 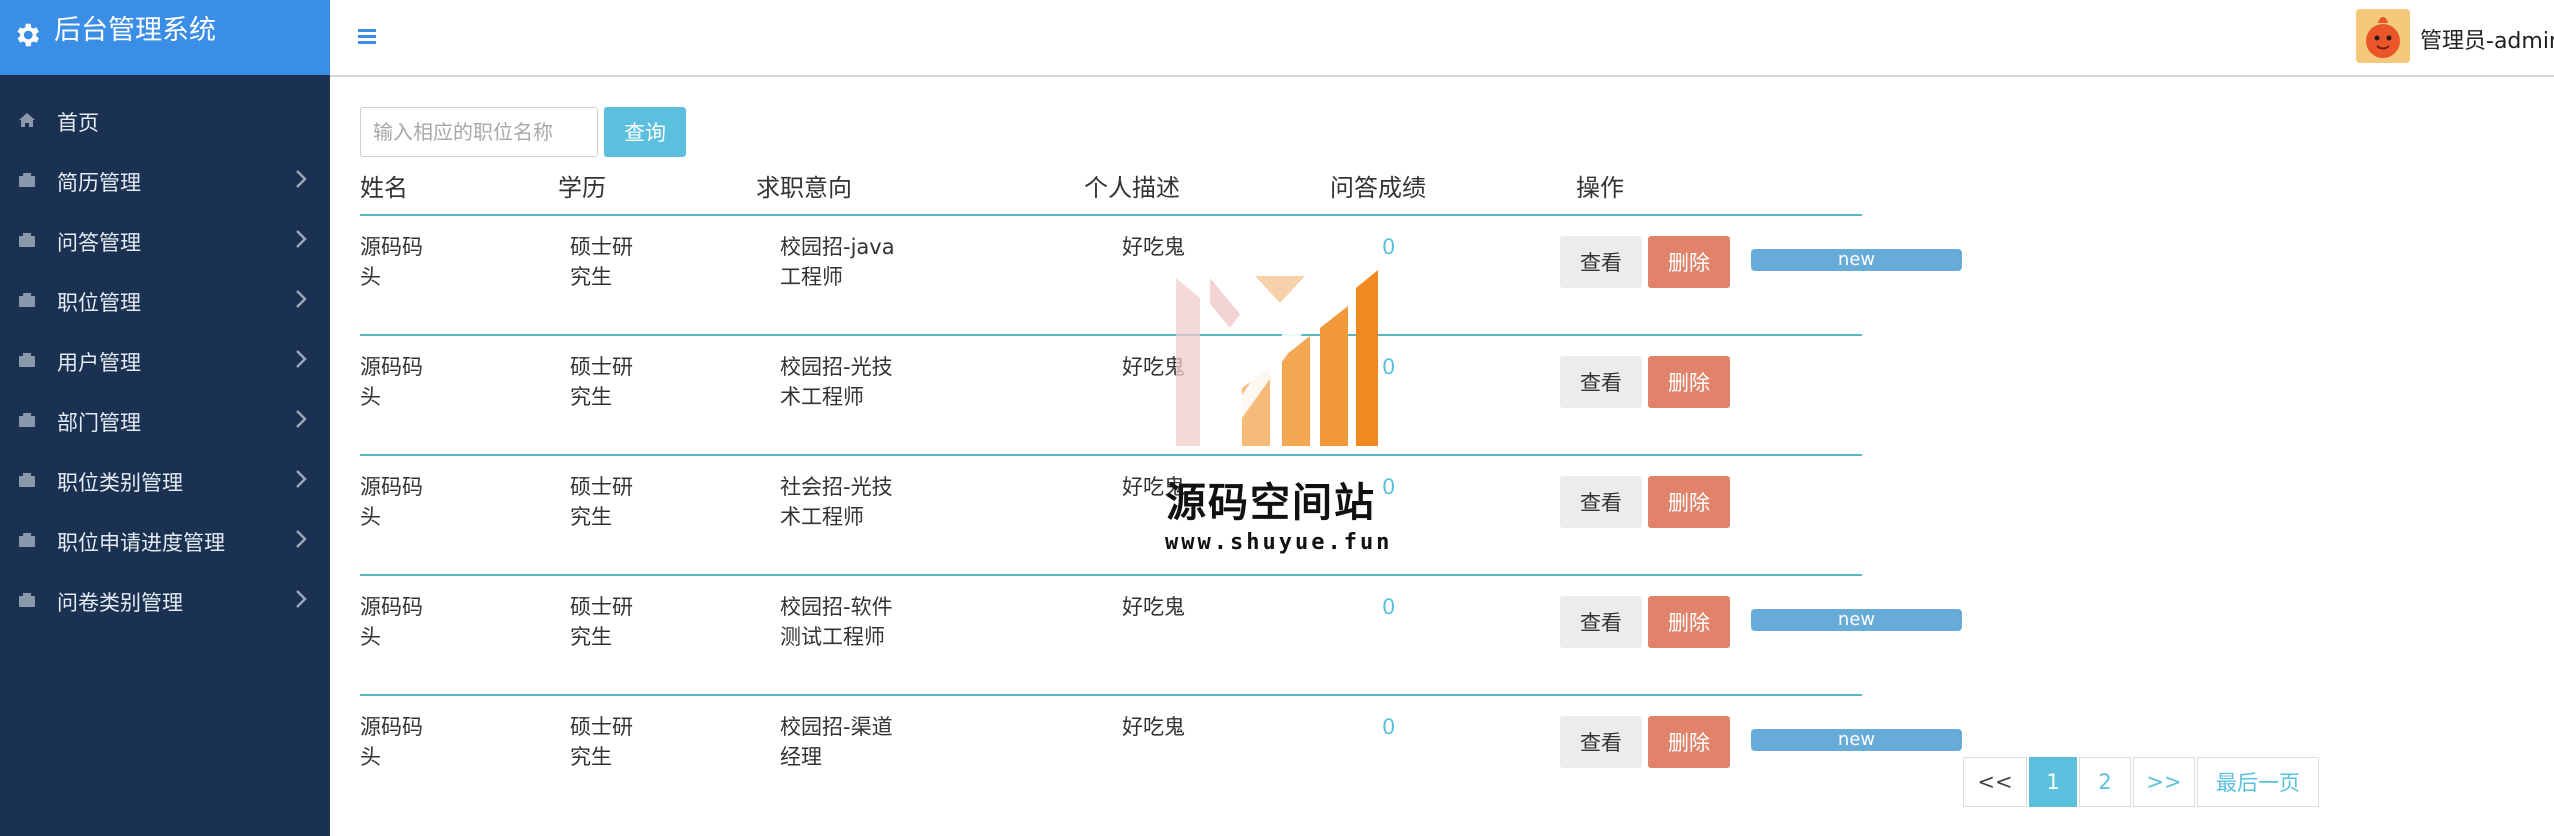 I want to click on sidebar-item-qa: 问答管理, so click(x=165, y=240).